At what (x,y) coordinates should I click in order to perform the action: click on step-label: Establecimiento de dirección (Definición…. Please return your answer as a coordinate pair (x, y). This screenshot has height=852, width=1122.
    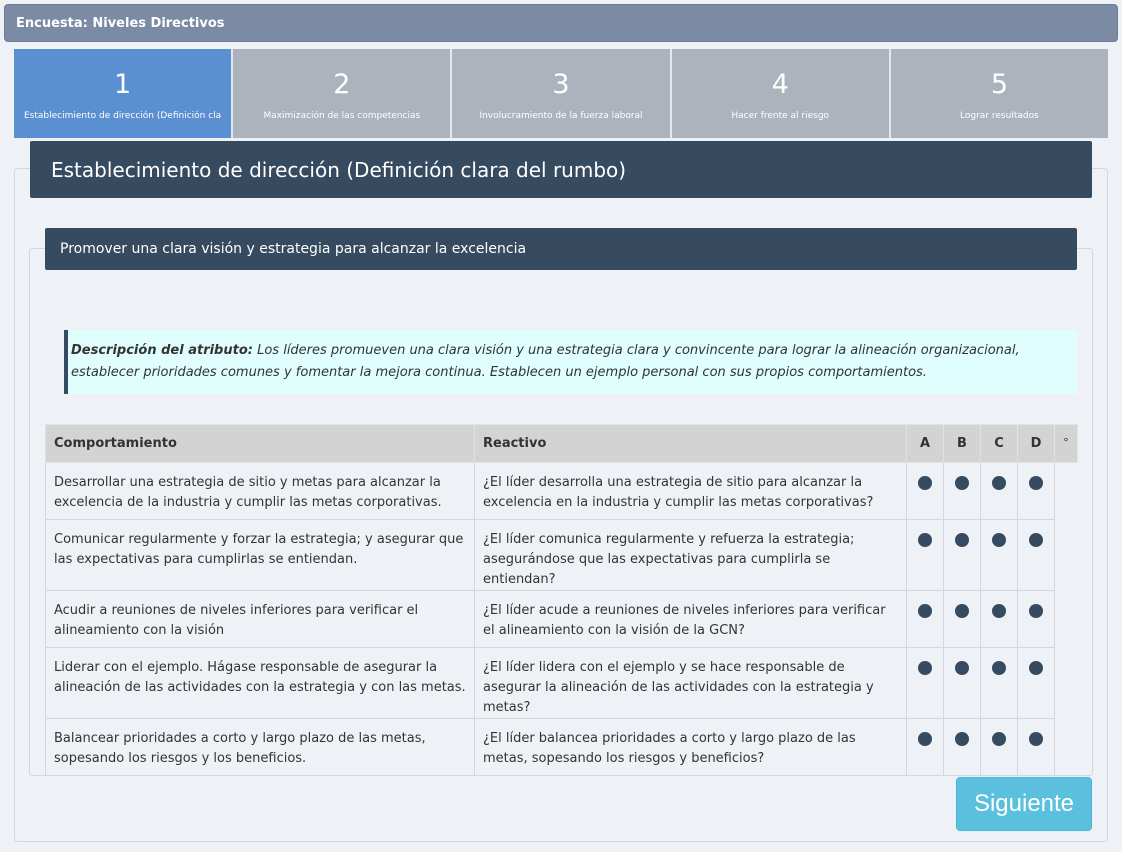
    Looking at the image, I should click on (123, 116).